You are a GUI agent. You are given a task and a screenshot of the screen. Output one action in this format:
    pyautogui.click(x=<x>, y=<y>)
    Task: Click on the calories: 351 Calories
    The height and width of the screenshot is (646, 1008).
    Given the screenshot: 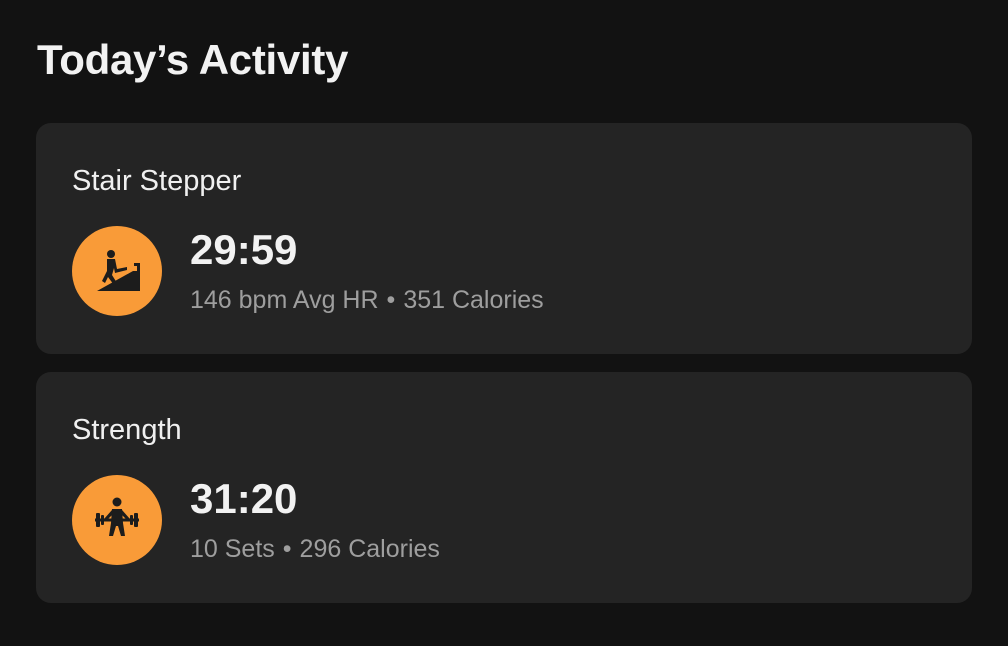 What is the action you would take?
    pyautogui.click(x=473, y=300)
    